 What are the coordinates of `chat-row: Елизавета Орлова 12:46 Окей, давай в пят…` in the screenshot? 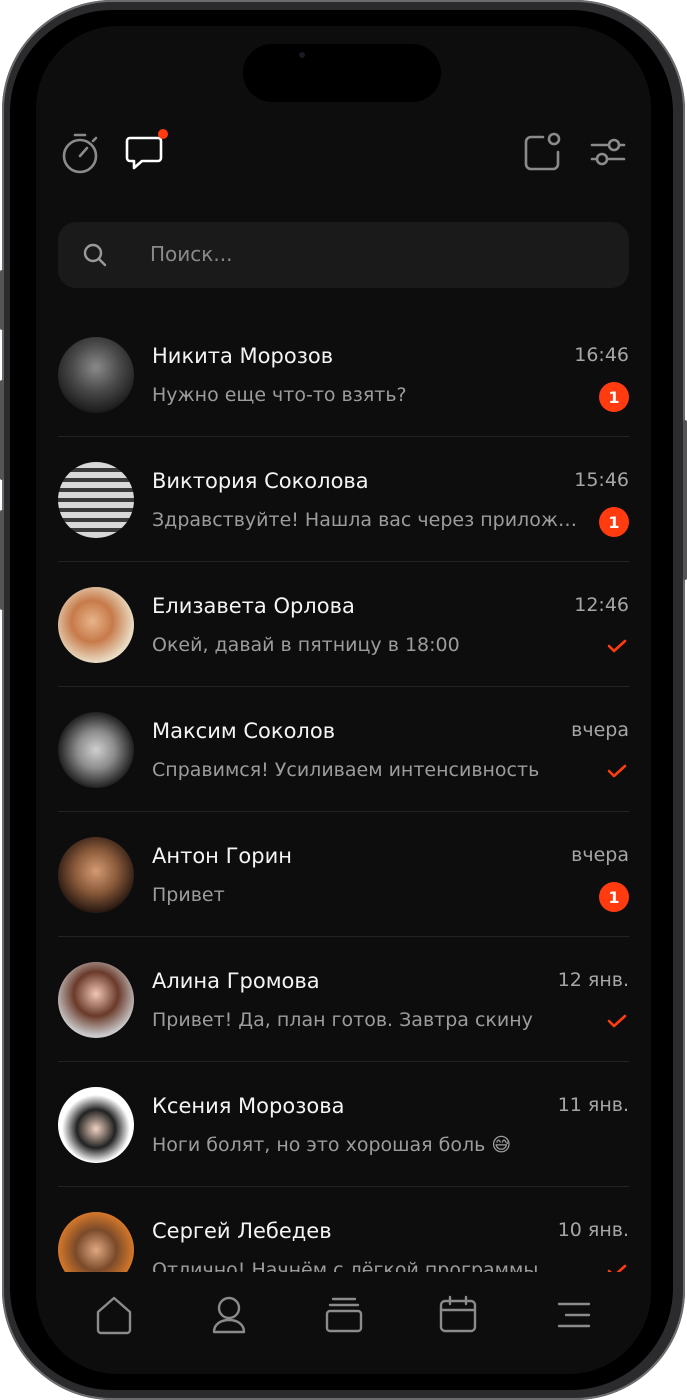 It's located at (343, 624).